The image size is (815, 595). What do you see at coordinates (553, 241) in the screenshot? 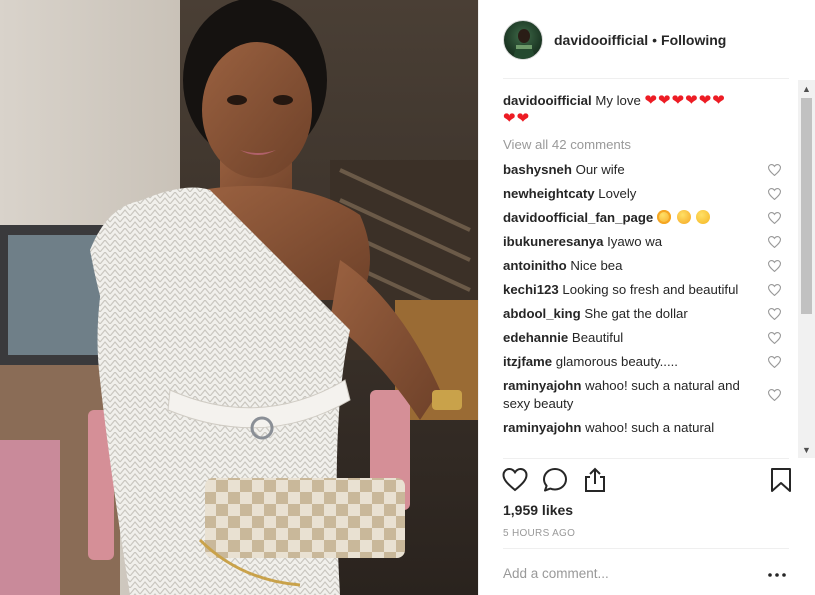
I see `comment-username: ibukuneresanya` at bounding box center [553, 241].